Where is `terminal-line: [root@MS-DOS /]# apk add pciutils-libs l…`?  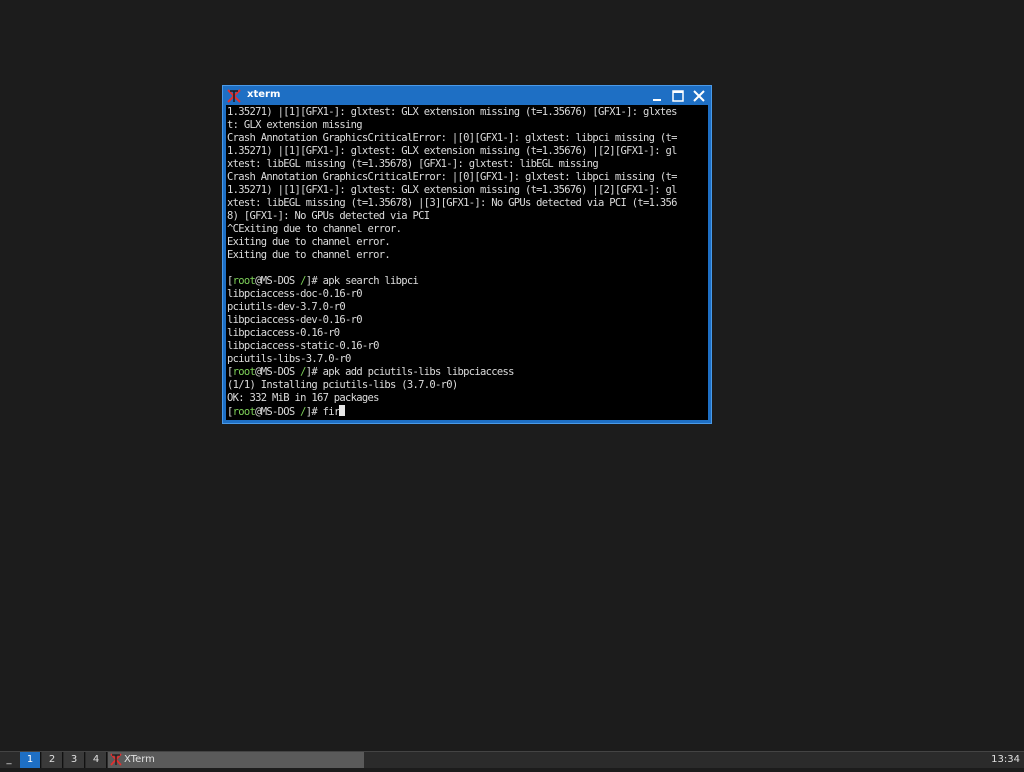
terminal-line: [root@MS-DOS /]# apk add pciutils-libs l… is located at coordinates (452, 372).